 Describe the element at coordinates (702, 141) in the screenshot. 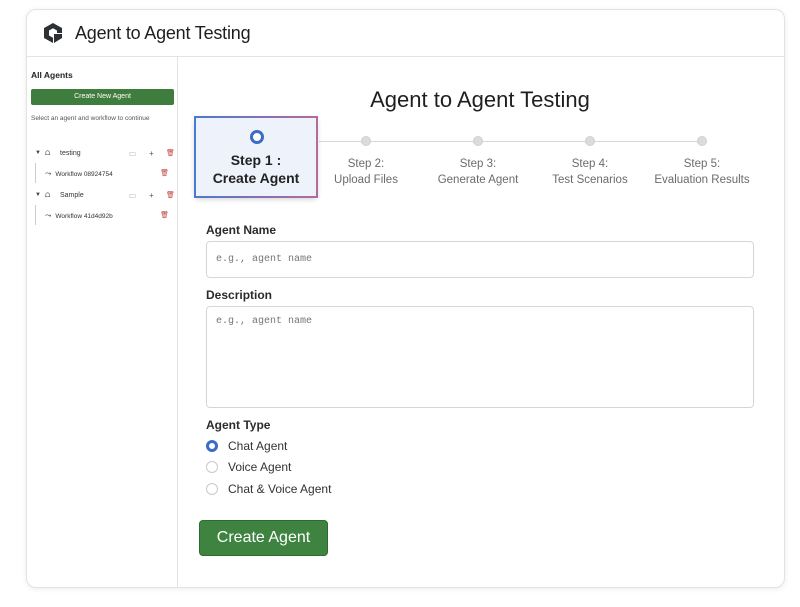

I see `step-5-dot` at that location.